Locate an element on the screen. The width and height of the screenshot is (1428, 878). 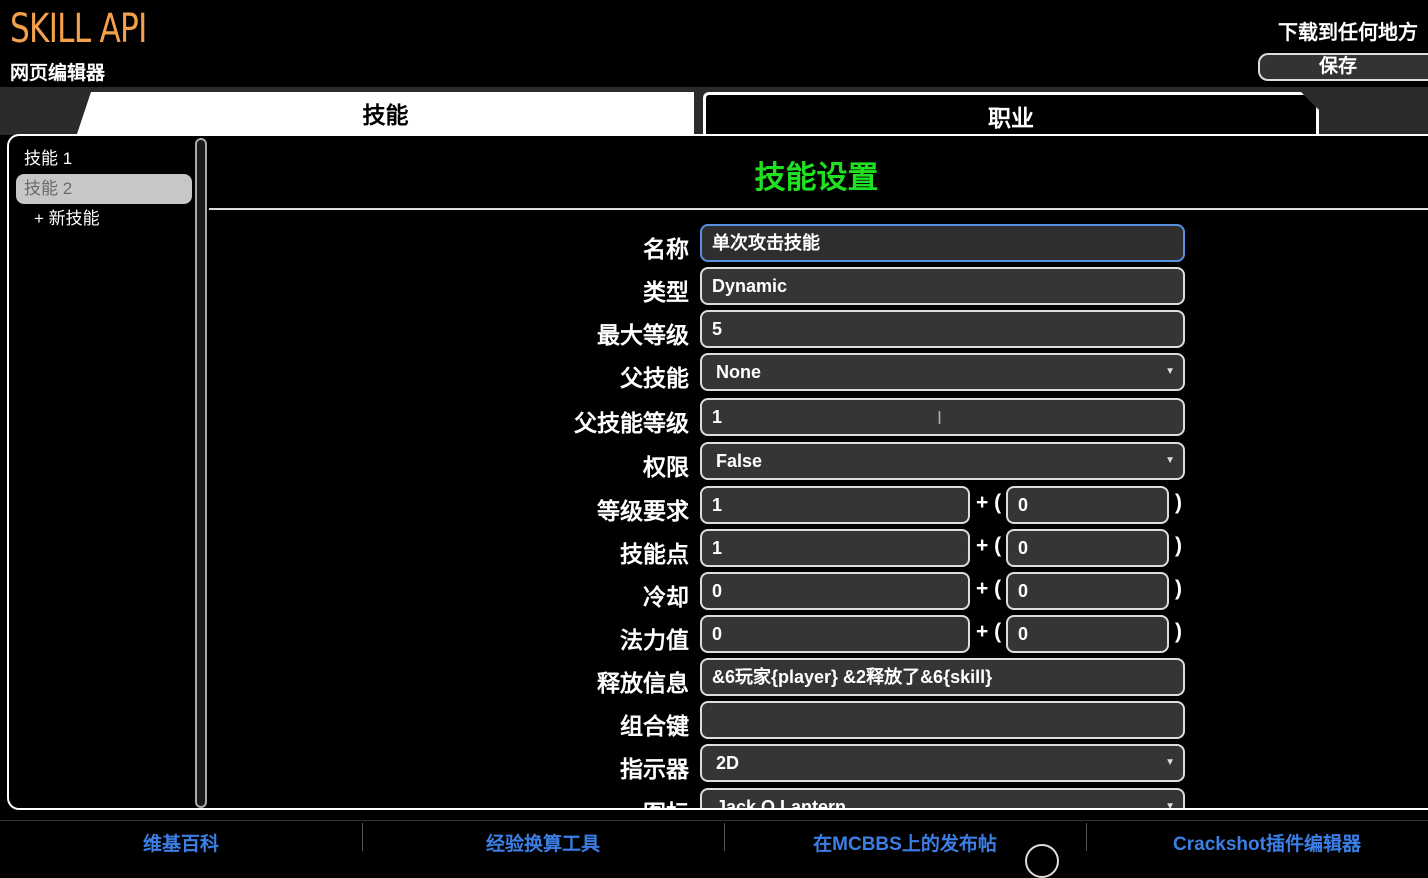
permission-label: 权限 is located at coordinates (666, 467).